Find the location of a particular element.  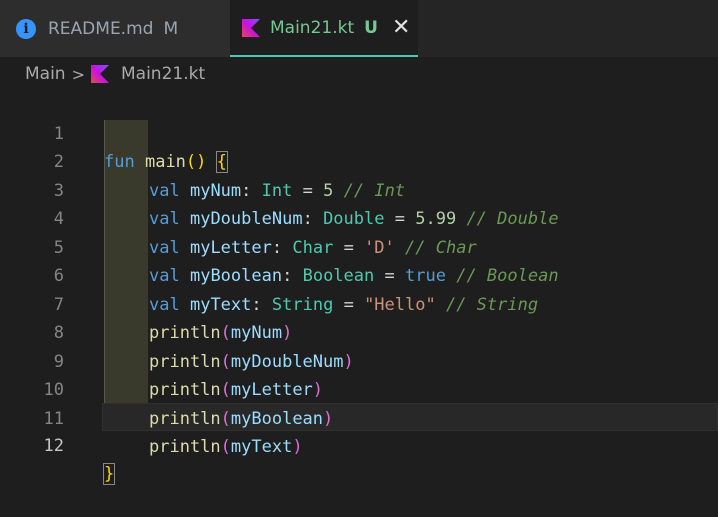

chevron-right-icon: > is located at coordinates (78, 74).